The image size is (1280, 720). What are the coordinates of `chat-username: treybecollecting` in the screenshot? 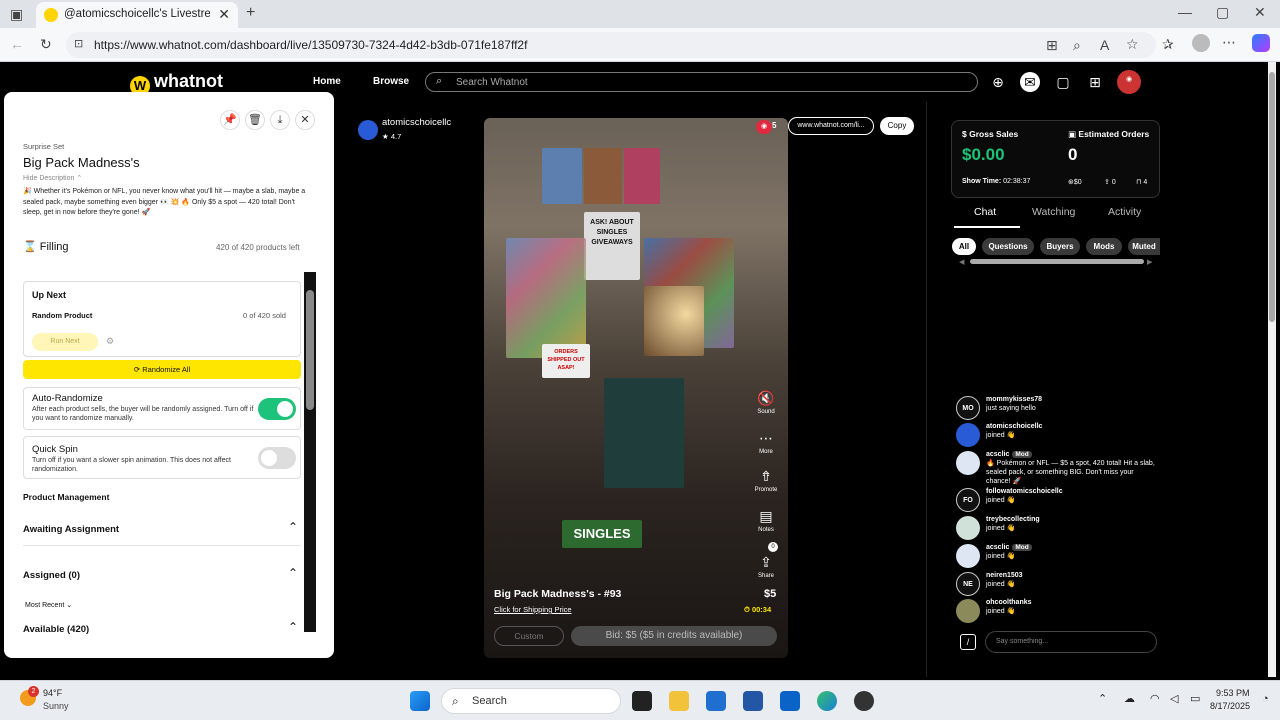 It's located at (1013, 519).